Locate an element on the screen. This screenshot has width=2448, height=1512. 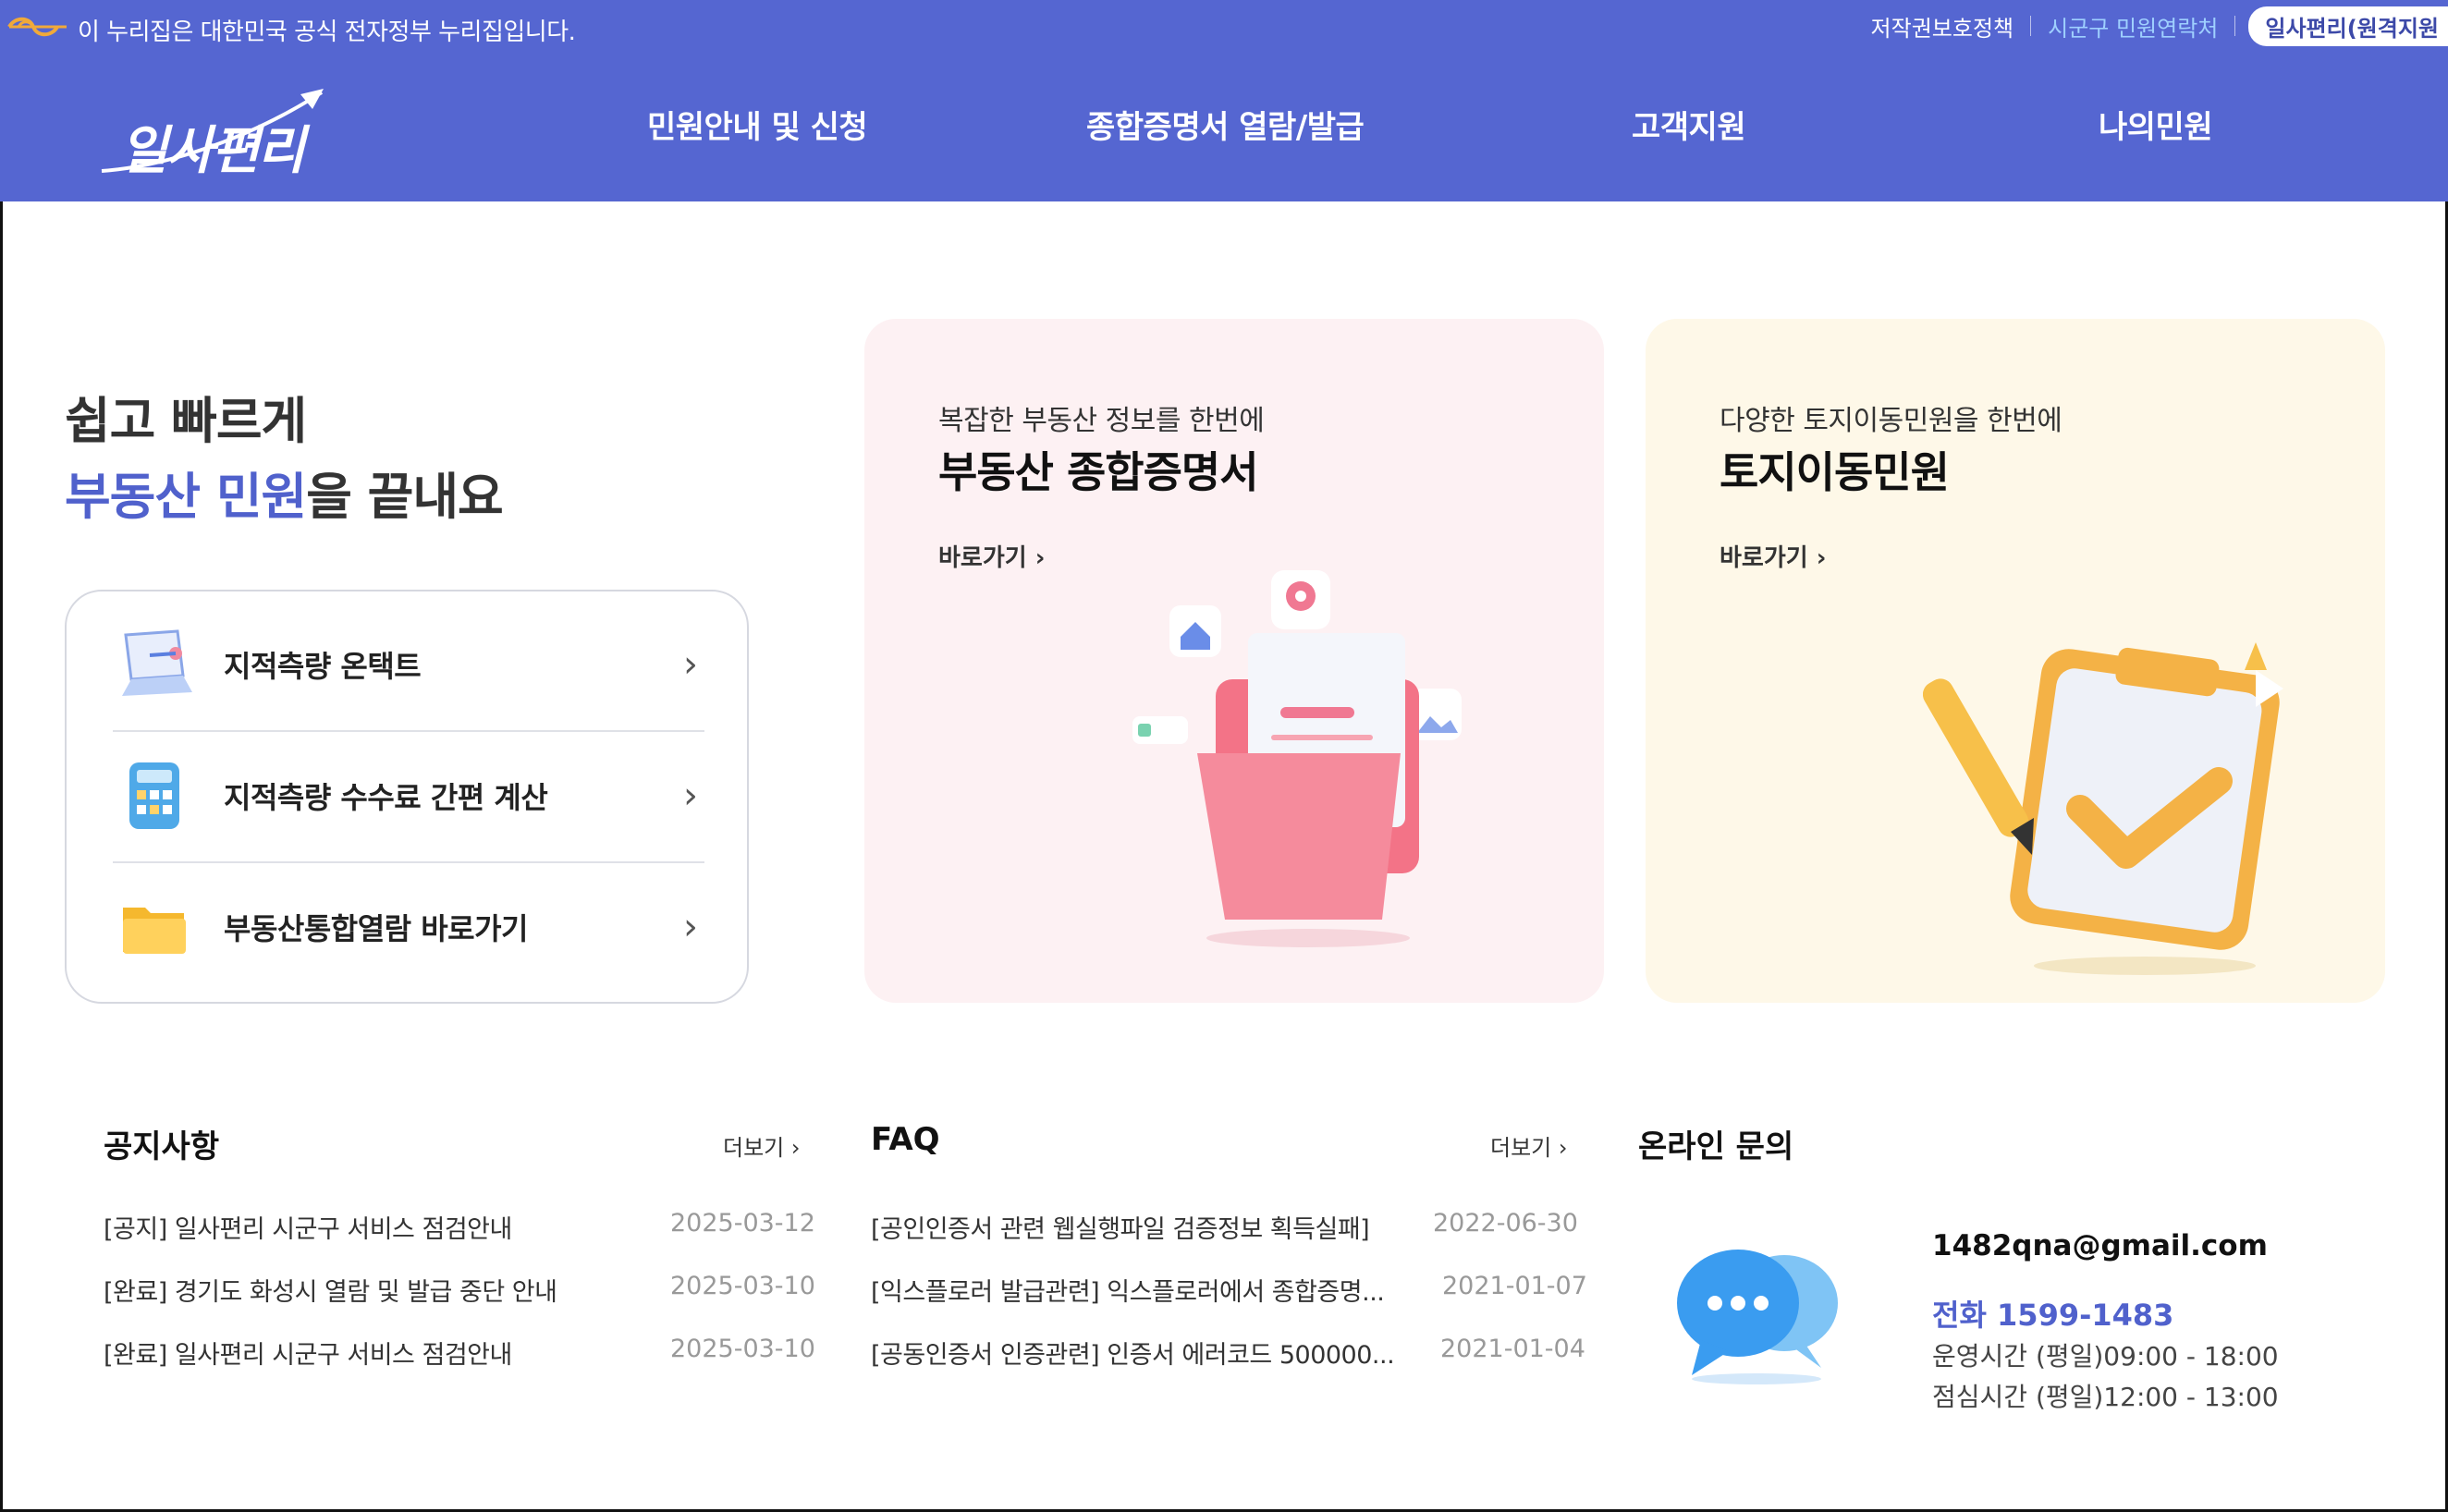
faq-date: 2021-01-07 is located at coordinates (1514, 1286).